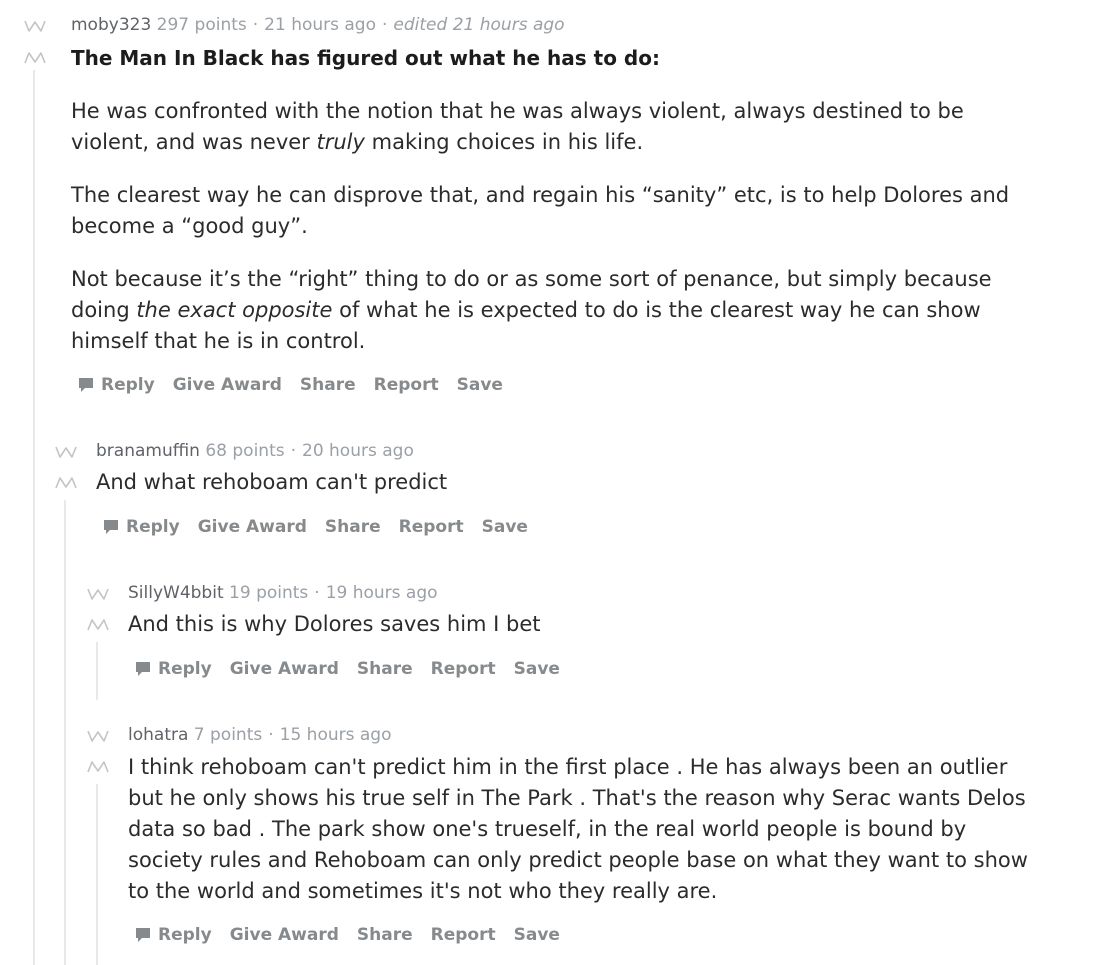  Describe the element at coordinates (148, 451) in the screenshot. I see `author-link: branamuffin` at that location.